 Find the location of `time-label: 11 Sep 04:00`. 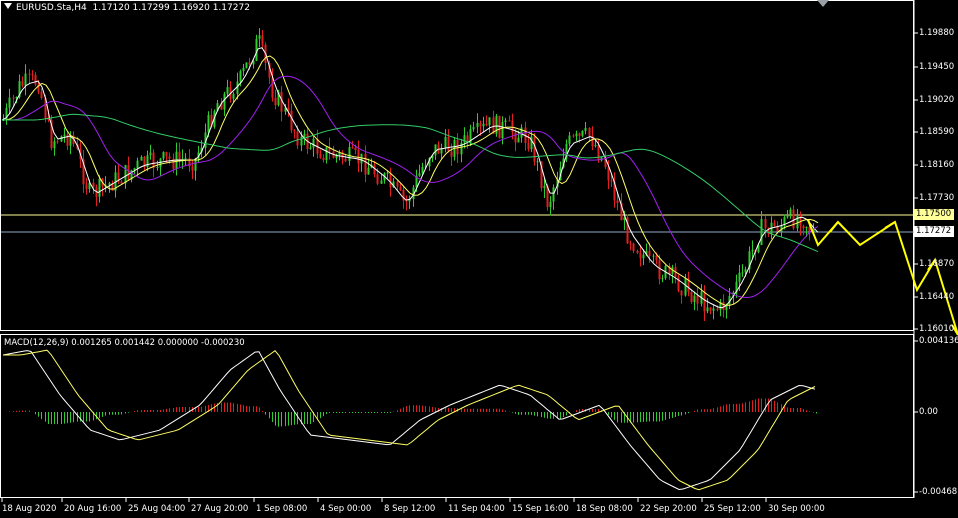

time-label: 11 Sep 04:00 is located at coordinates (476, 509).